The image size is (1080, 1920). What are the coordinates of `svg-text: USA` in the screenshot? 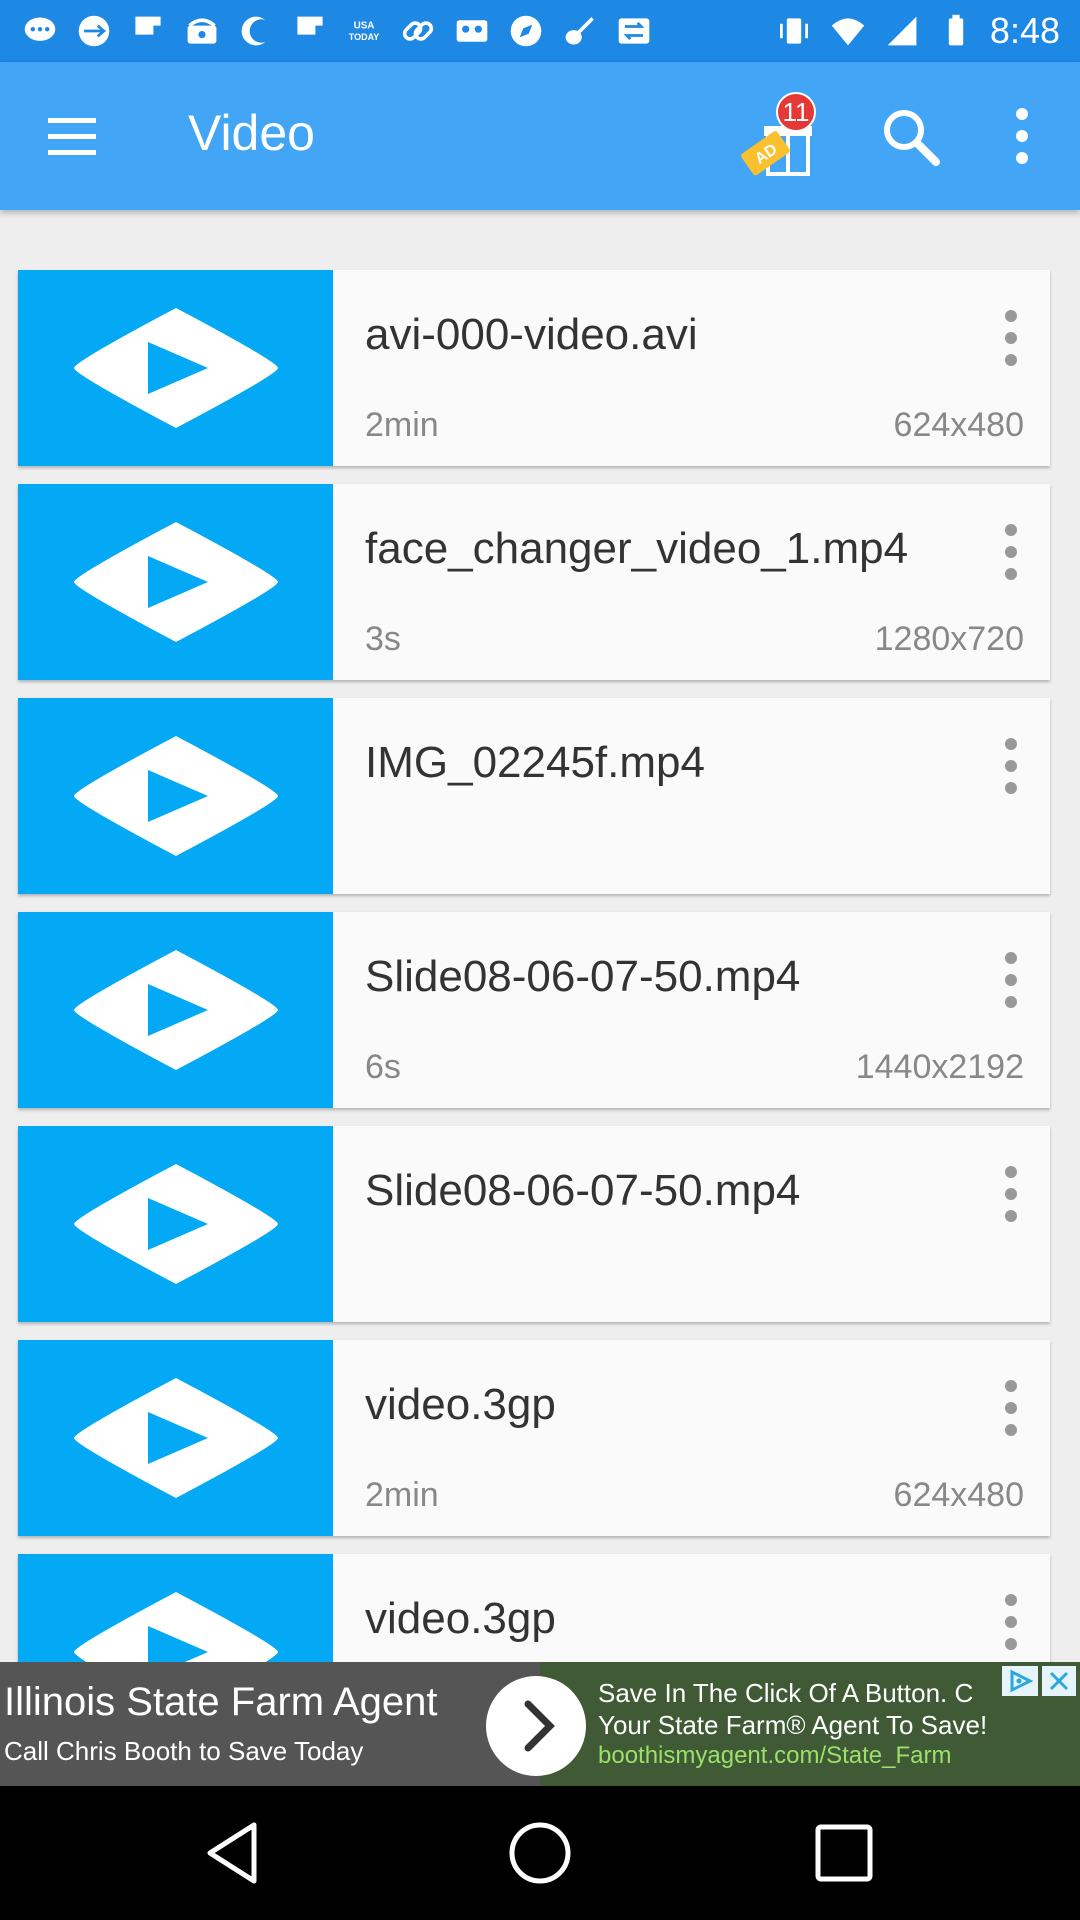 It's located at (364, 25).